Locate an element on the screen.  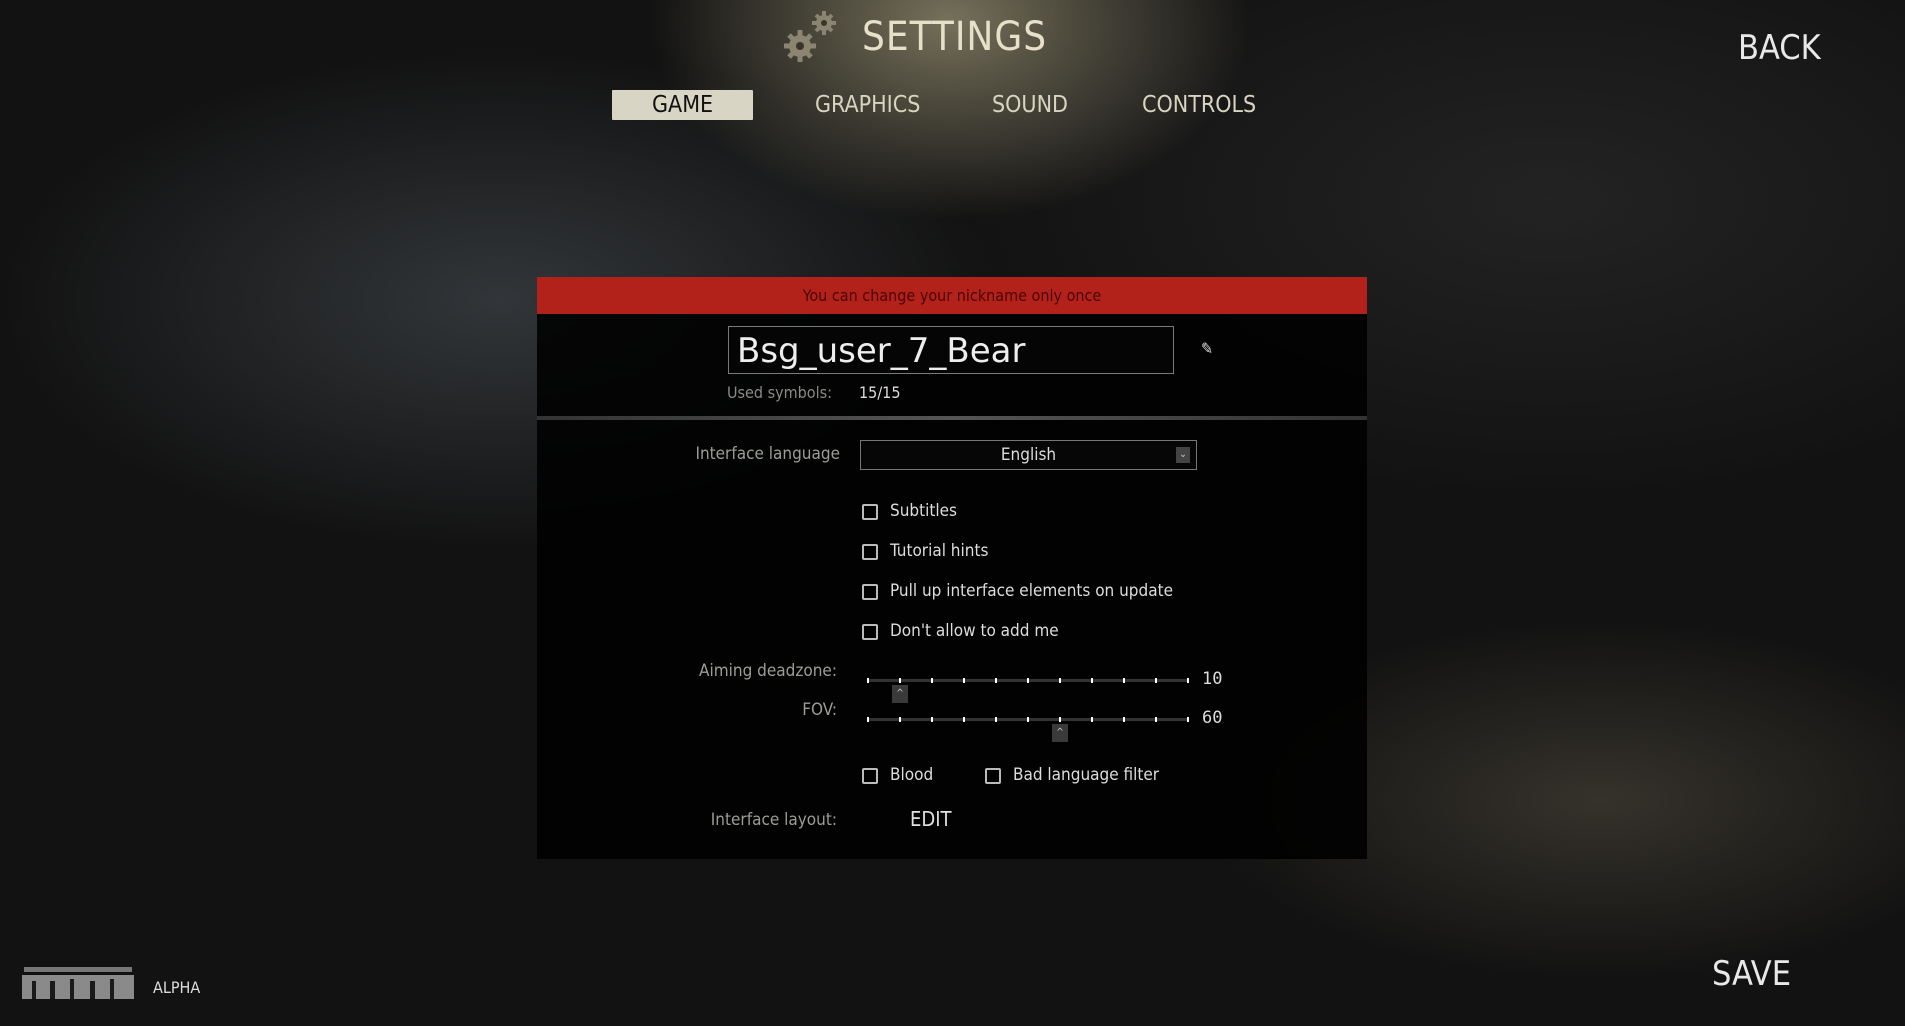
used-symbols-value: 15/15 is located at coordinates (880, 392).